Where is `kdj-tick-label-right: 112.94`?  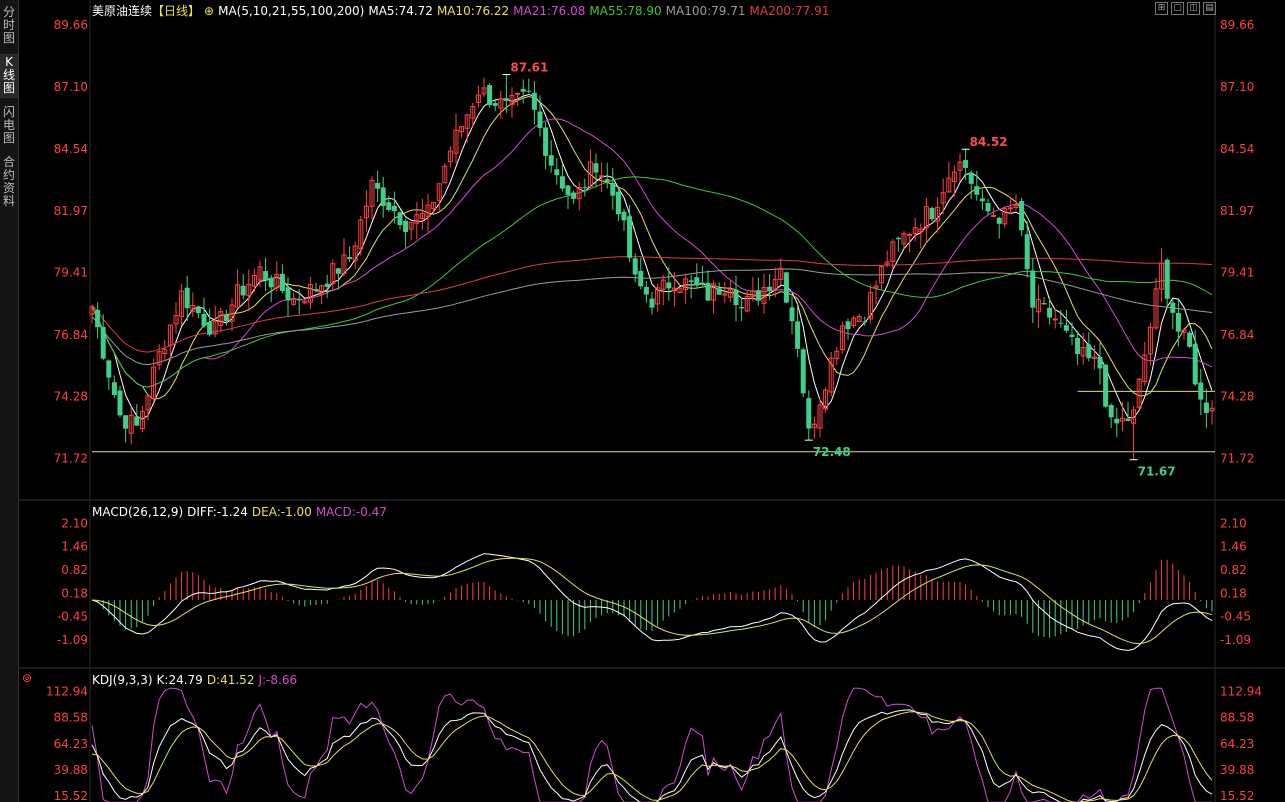 kdj-tick-label-right: 112.94 is located at coordinates (1241, 691).